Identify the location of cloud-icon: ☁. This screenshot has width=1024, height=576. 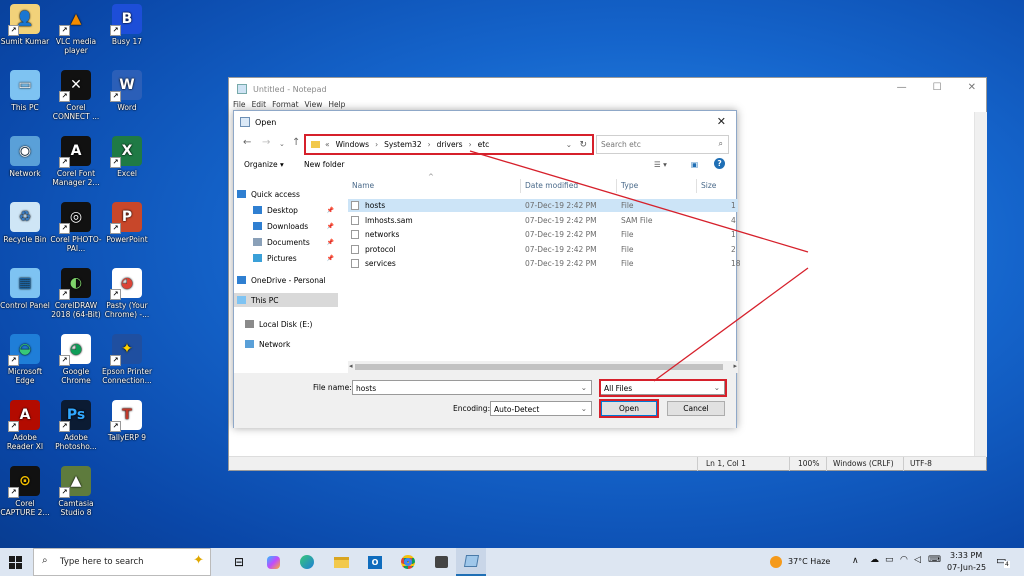
(874, 560).